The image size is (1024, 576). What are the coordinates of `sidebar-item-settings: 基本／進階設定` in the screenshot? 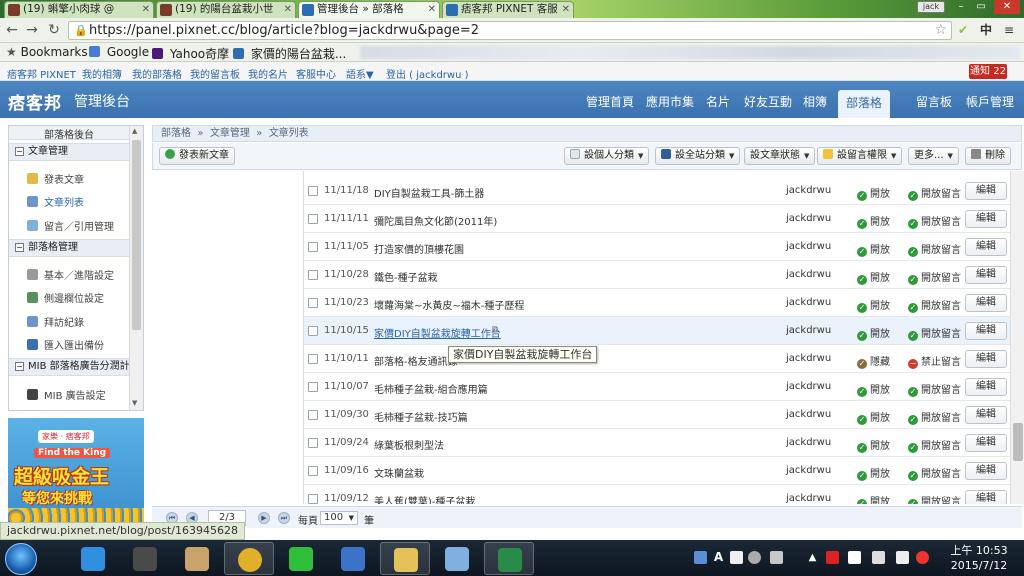 It's located at (70, 274).